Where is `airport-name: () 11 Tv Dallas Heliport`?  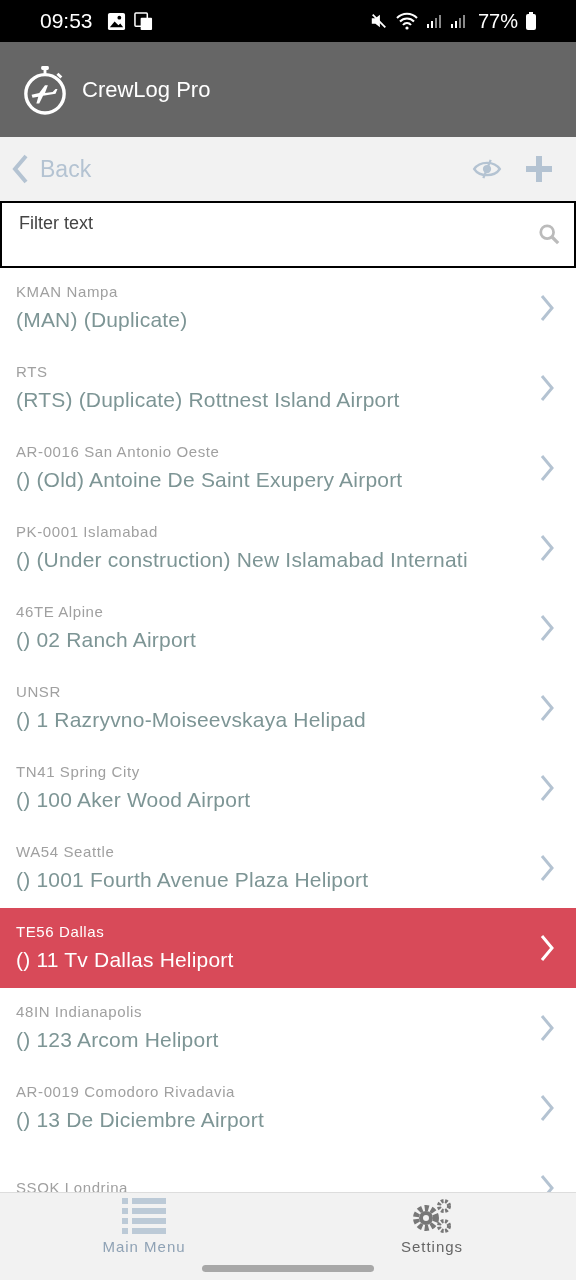 airport-name: () 11 Tv Dallas Heliport is located at coordinates (125, 959).